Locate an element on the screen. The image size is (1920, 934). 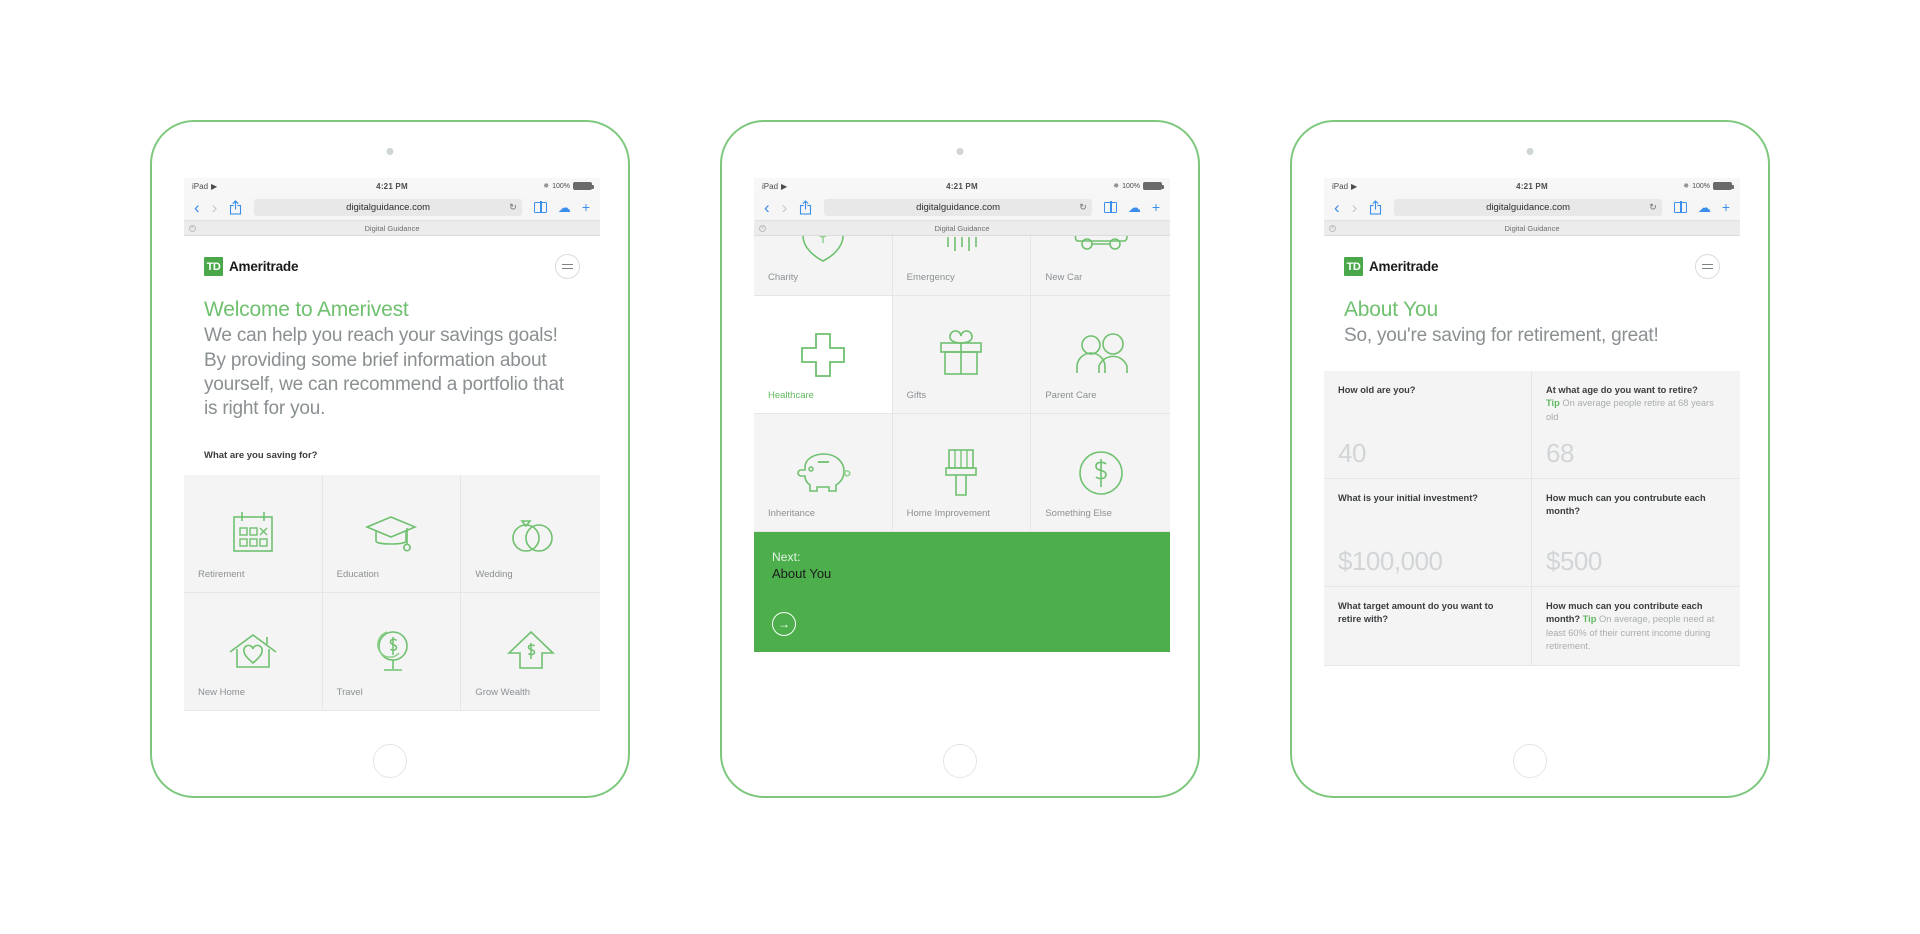
goal-label: Travel is located at coordinates (349, 692).